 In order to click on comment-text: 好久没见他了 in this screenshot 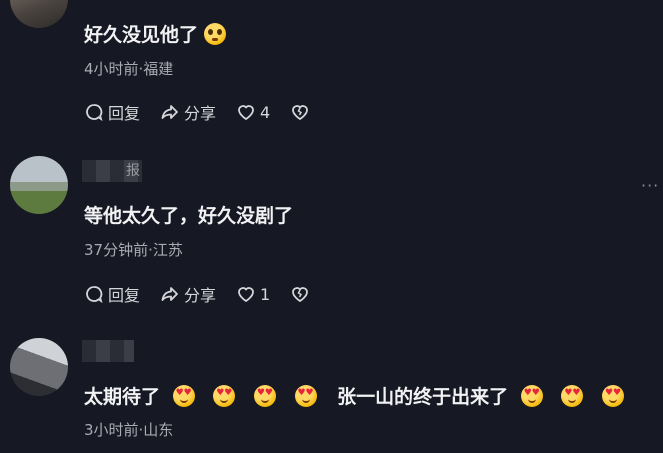, I will do `click(158, 33)`.